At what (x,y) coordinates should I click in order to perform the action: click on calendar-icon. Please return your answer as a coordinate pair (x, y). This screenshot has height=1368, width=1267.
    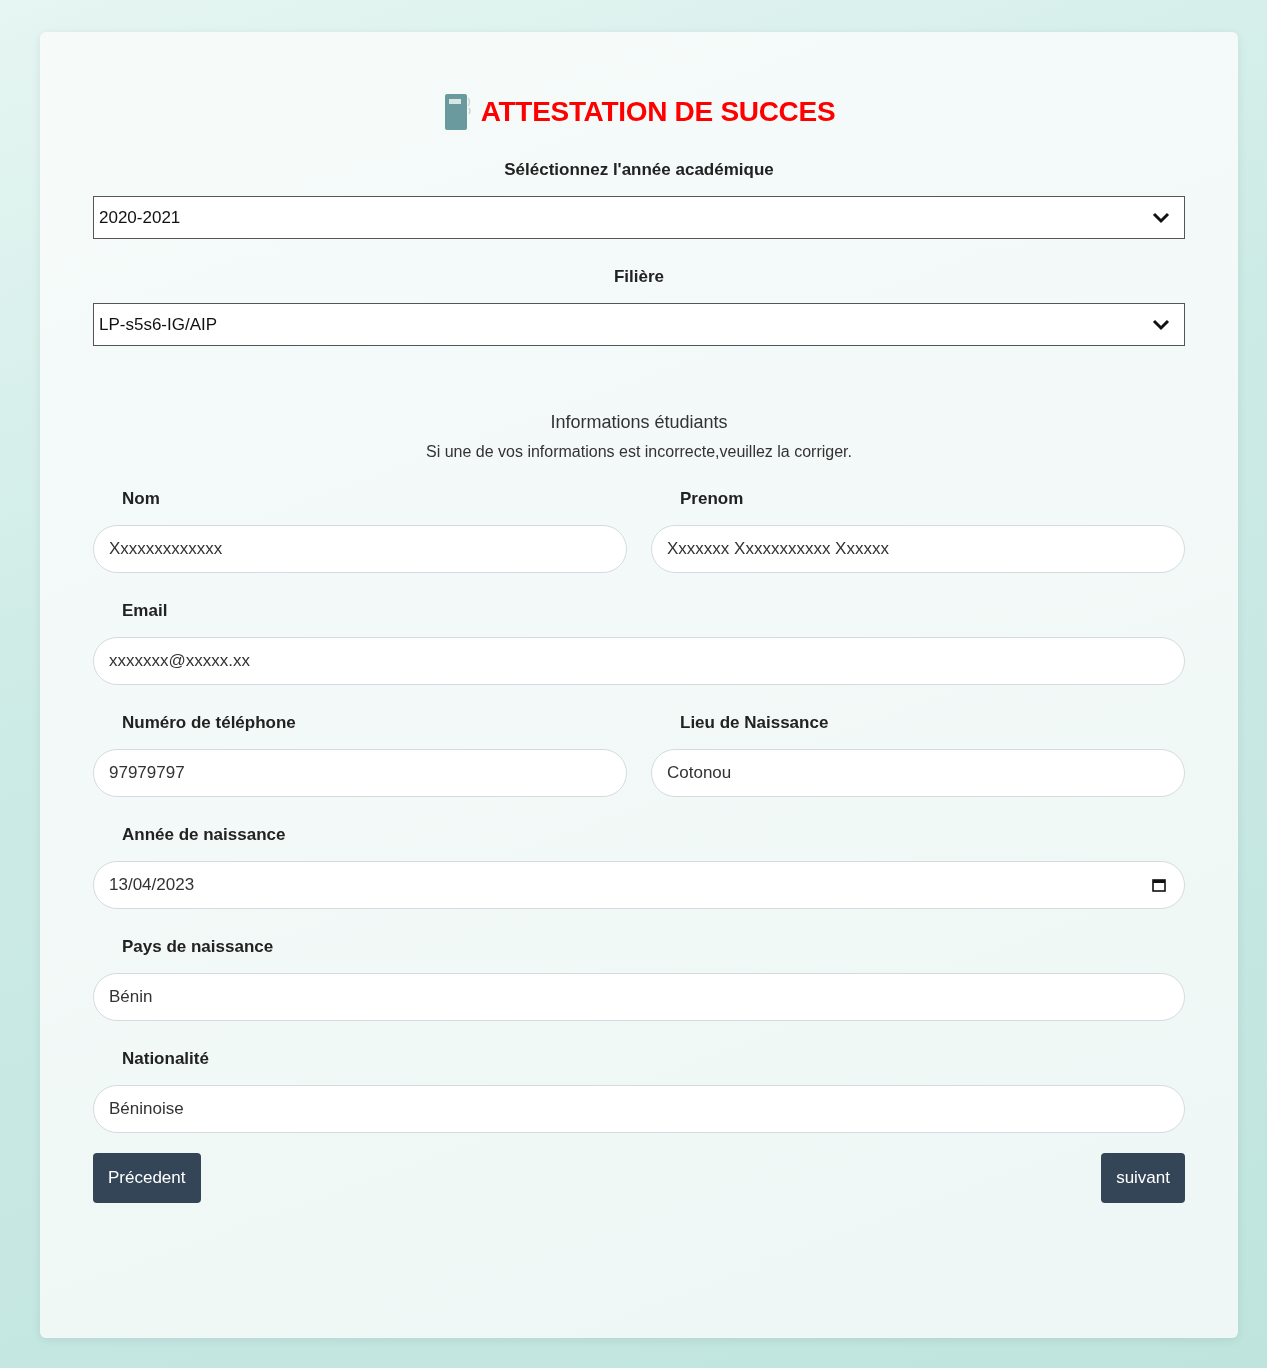
    Looking at the image, I should click on (1159, 885).